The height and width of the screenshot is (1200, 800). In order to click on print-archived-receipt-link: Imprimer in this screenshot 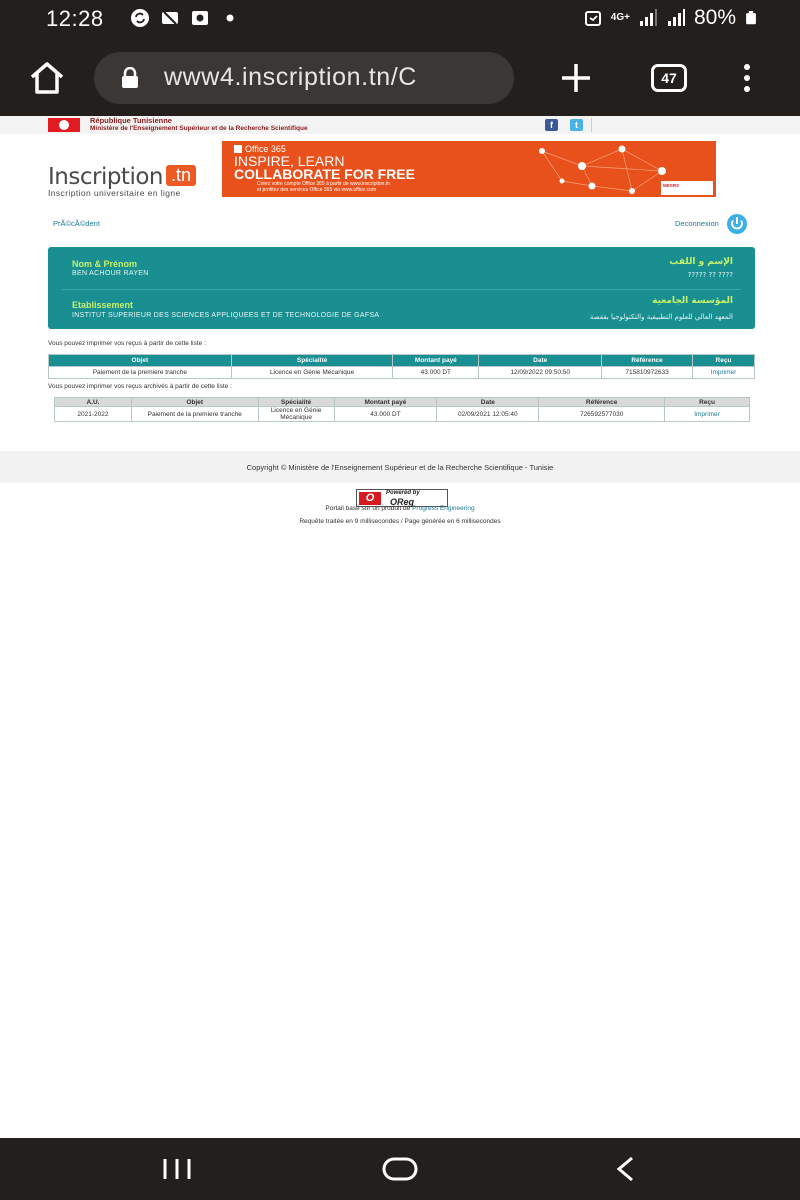, I will do `click(707, 414)`.